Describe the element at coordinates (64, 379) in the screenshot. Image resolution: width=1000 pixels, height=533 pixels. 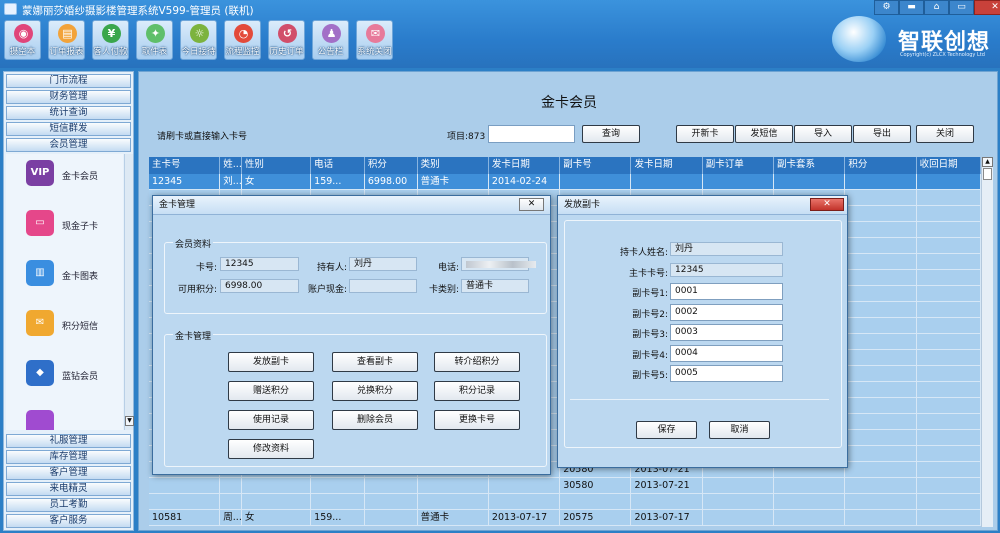
I see `submenu-item-4: ◆ 蓝钻会员` at that location.